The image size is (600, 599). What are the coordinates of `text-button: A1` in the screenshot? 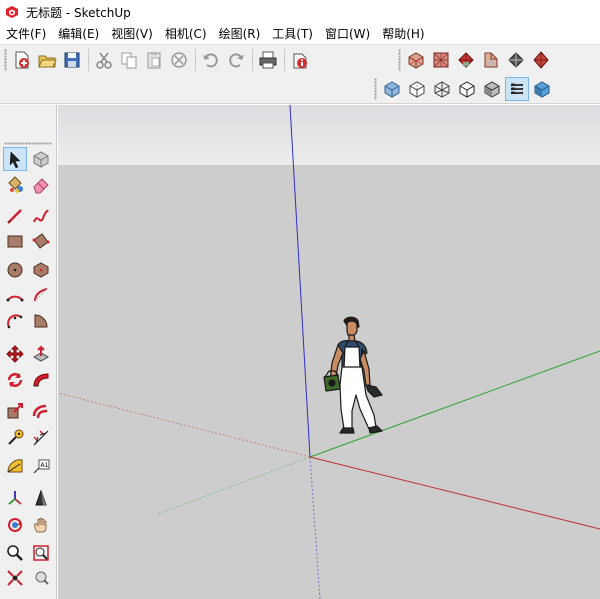 It's located at (41, 466).